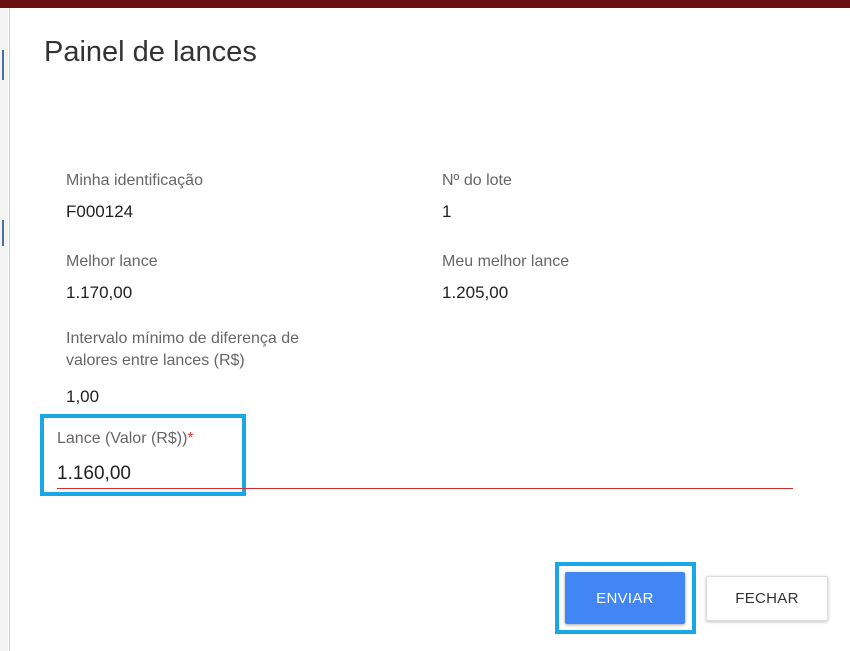 This screenshot has width=850, height=651. Describe the element at coordinates (183, 338) in the screenshot. I see `min-interval-label-line1: Intervalo mínimo de diferença de` at that location.